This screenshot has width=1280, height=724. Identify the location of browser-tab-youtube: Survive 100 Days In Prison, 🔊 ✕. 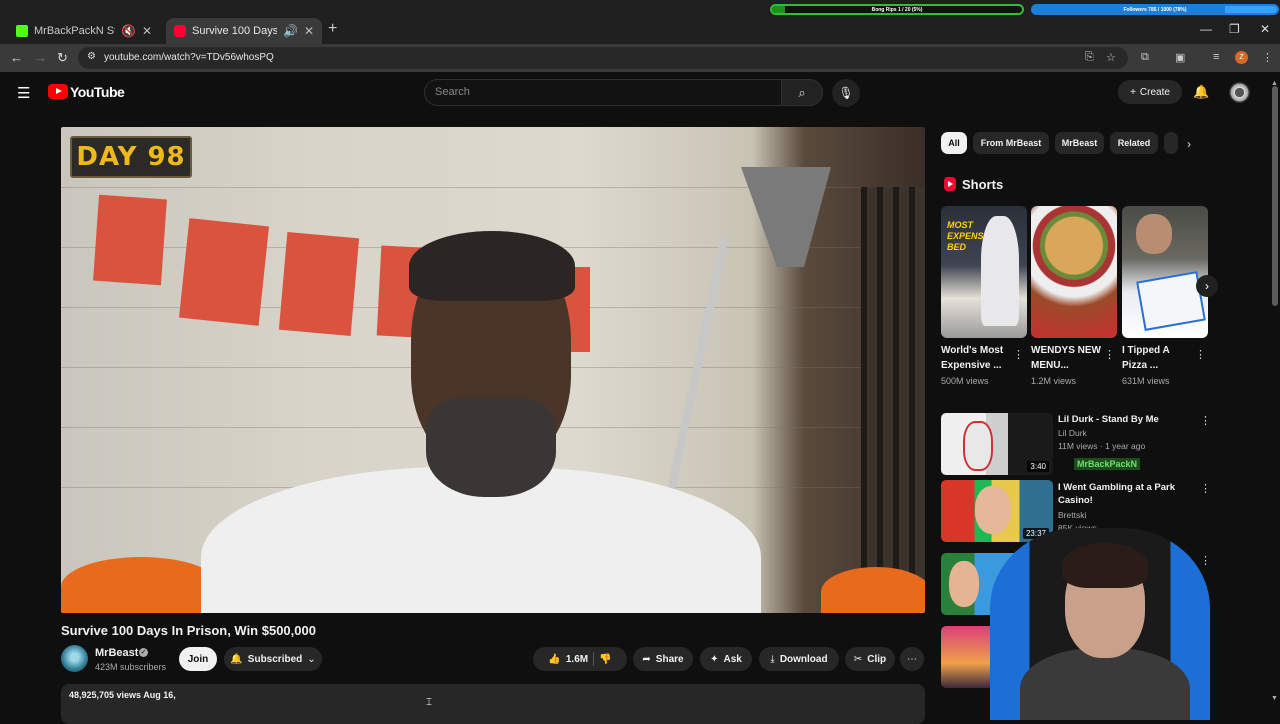
(244, 31).